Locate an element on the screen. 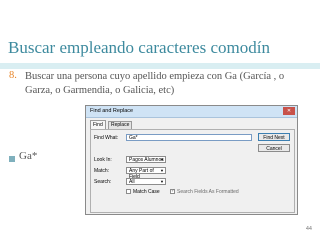  dialog-title: Find and Replace is located at coordinates (112, 111).